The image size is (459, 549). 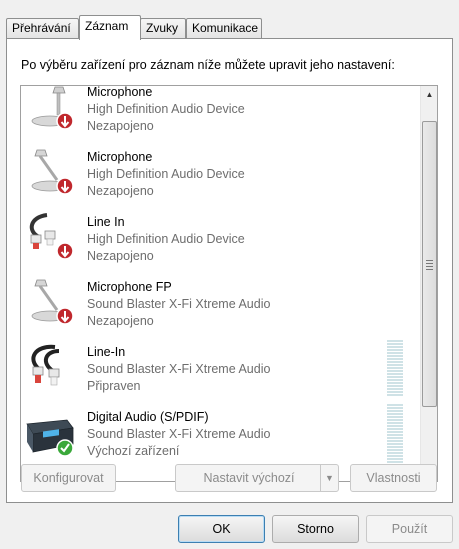 I want to click on tab-label: Přehrávání, so click(x=41, y=28).